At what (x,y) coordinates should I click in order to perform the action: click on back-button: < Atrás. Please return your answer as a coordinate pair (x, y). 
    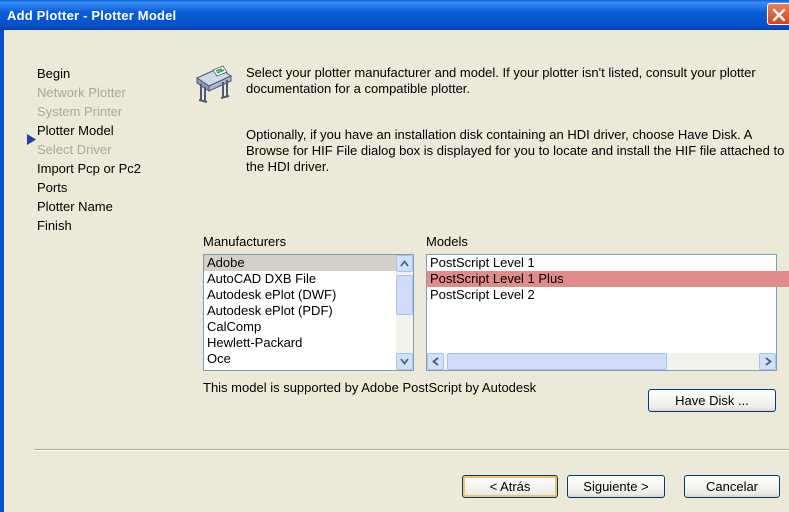
    Looking at the image, I should click on (510, 486).